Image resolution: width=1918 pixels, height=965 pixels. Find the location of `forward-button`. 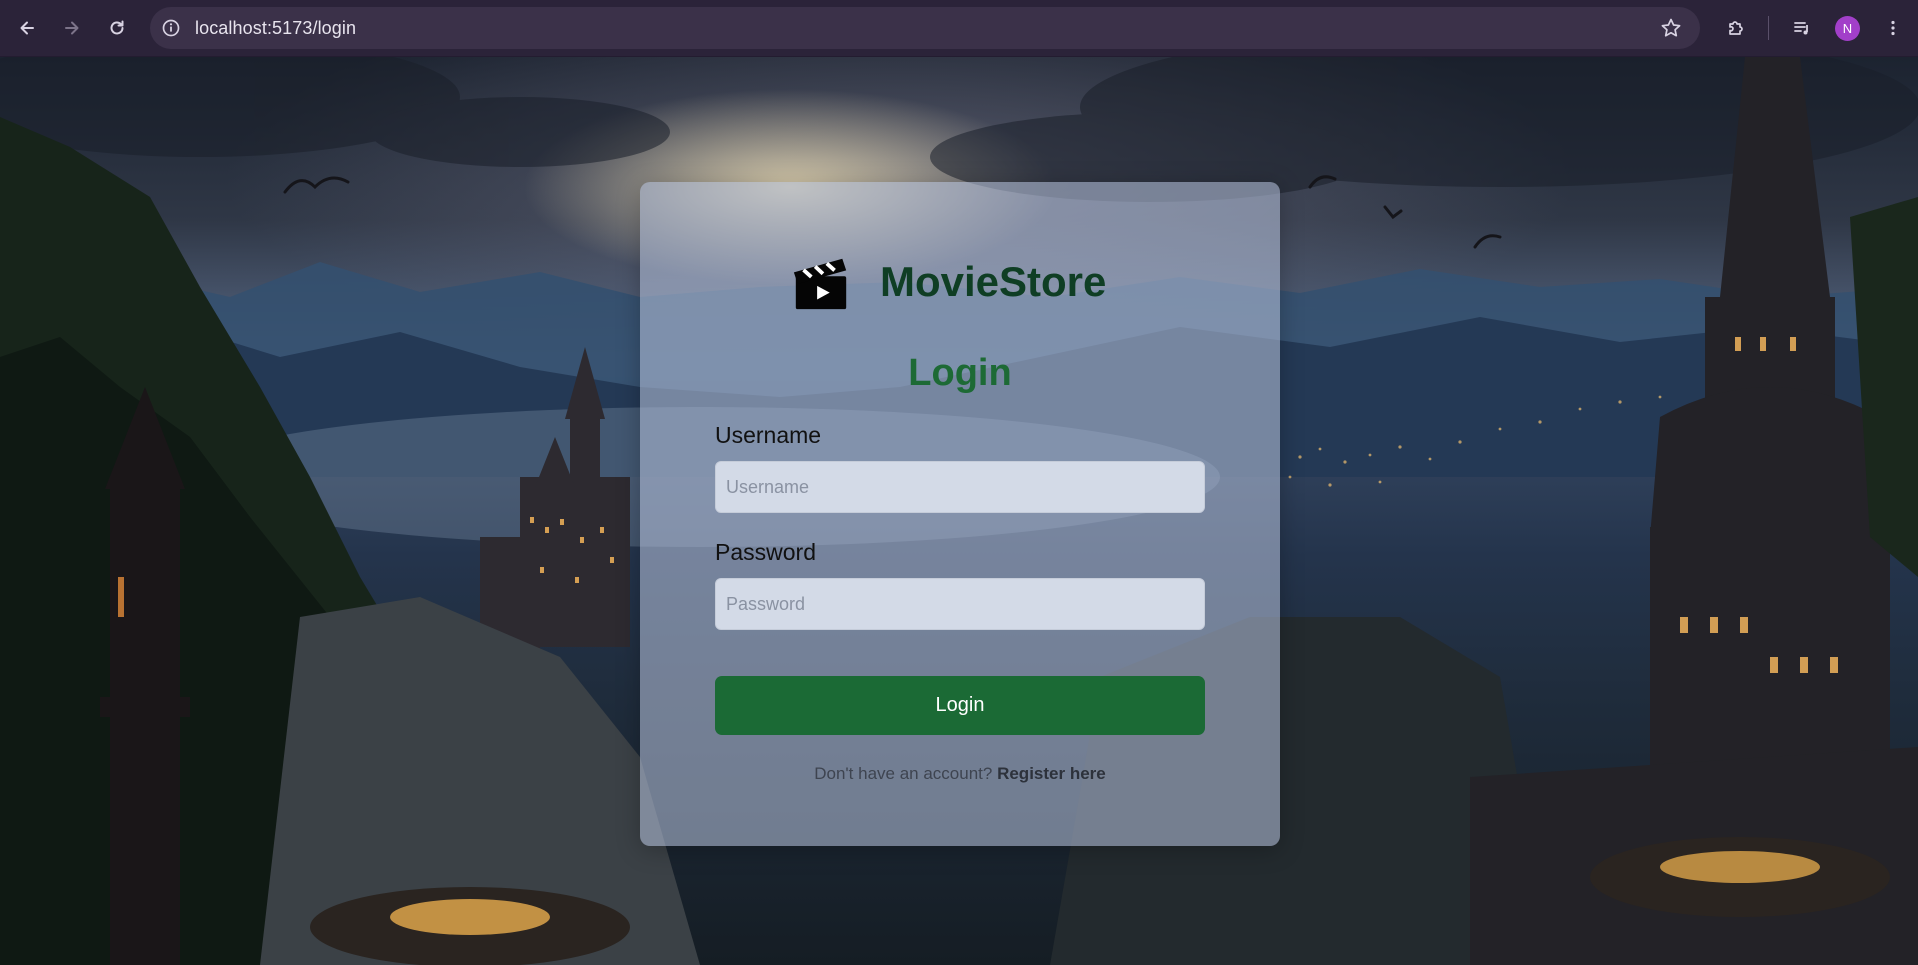

forward-button is located at coordinates (72, 28).